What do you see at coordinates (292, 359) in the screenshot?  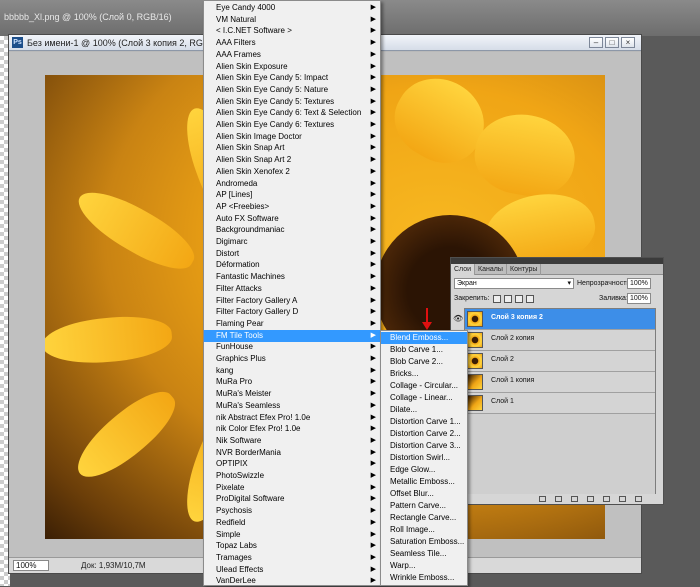 I see `filter-menu-item-graphics-plus: Graphics Plus ▶` at bounding box center [292, 359].